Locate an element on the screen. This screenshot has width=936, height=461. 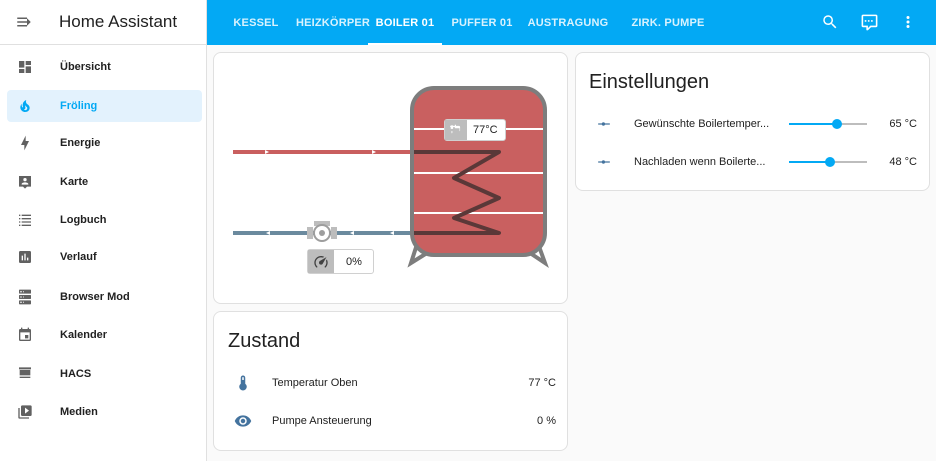
calendar-icon is located at coordinates (25, 334).